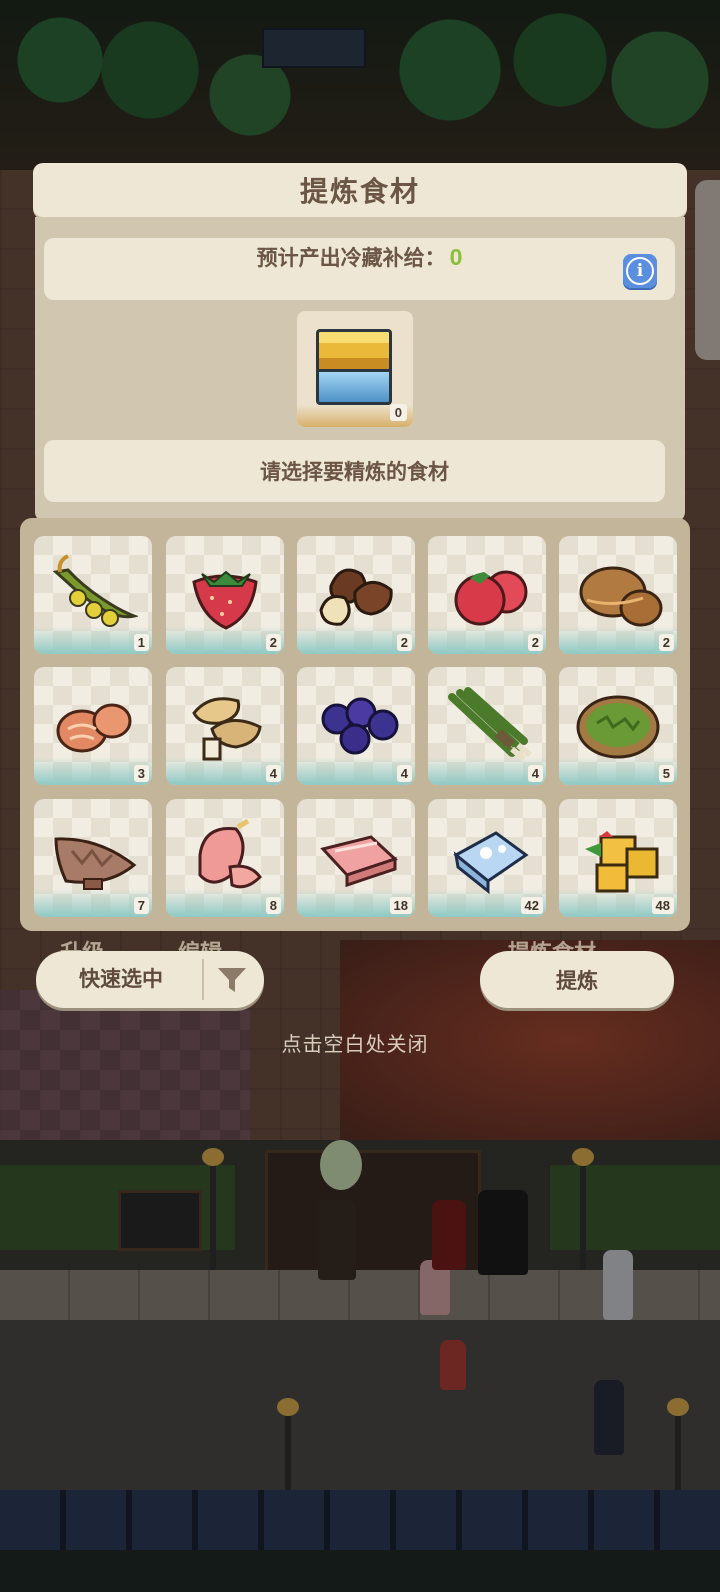  I want to click on forecast-text: 预计产出冷藏补给： 0, so click(359, 257).